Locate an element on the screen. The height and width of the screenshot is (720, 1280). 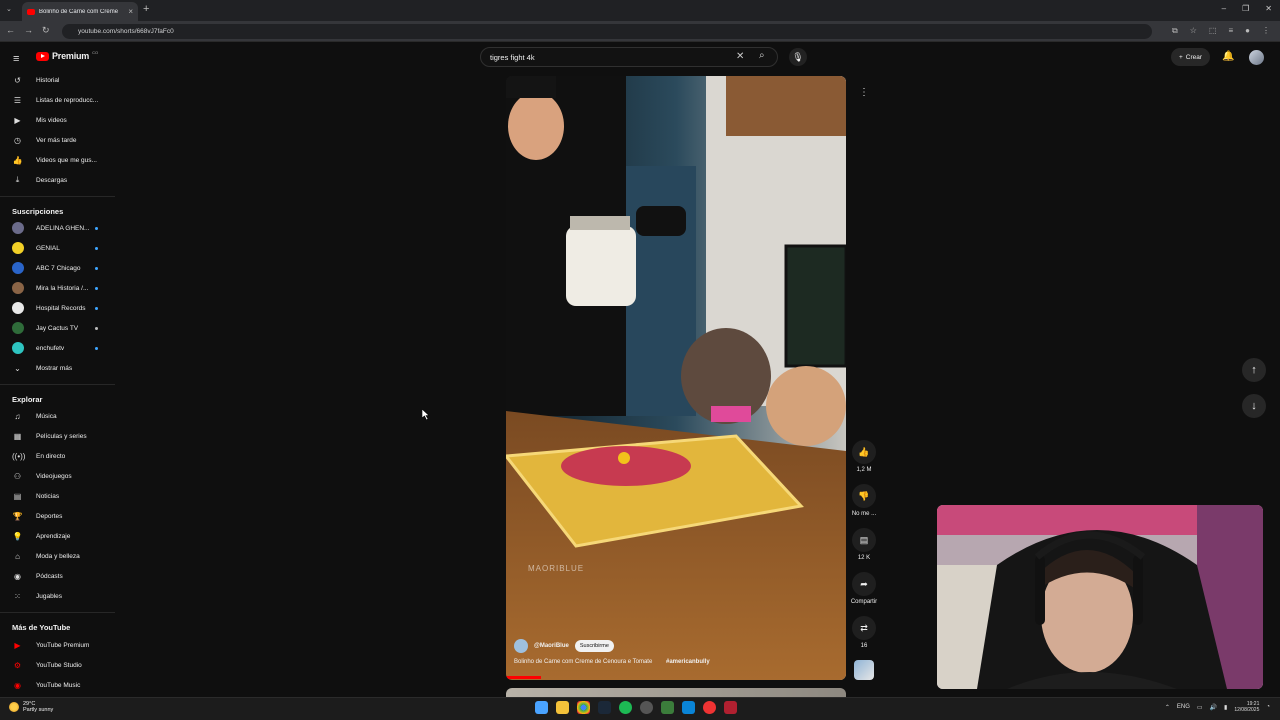
file-explorer-icon is located at coordinates (562, 707).